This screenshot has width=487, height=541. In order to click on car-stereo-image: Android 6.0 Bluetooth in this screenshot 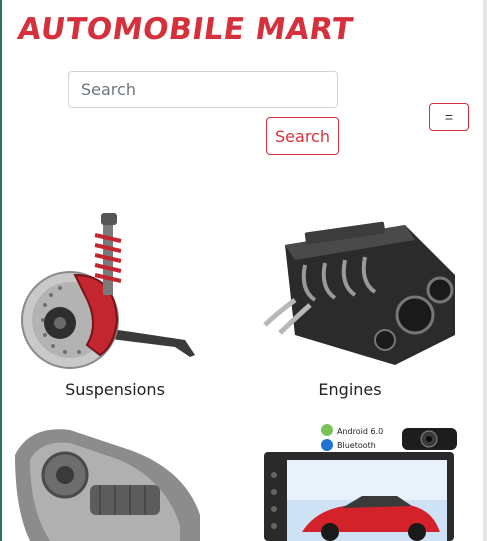, I will do `click(360, 482)`.